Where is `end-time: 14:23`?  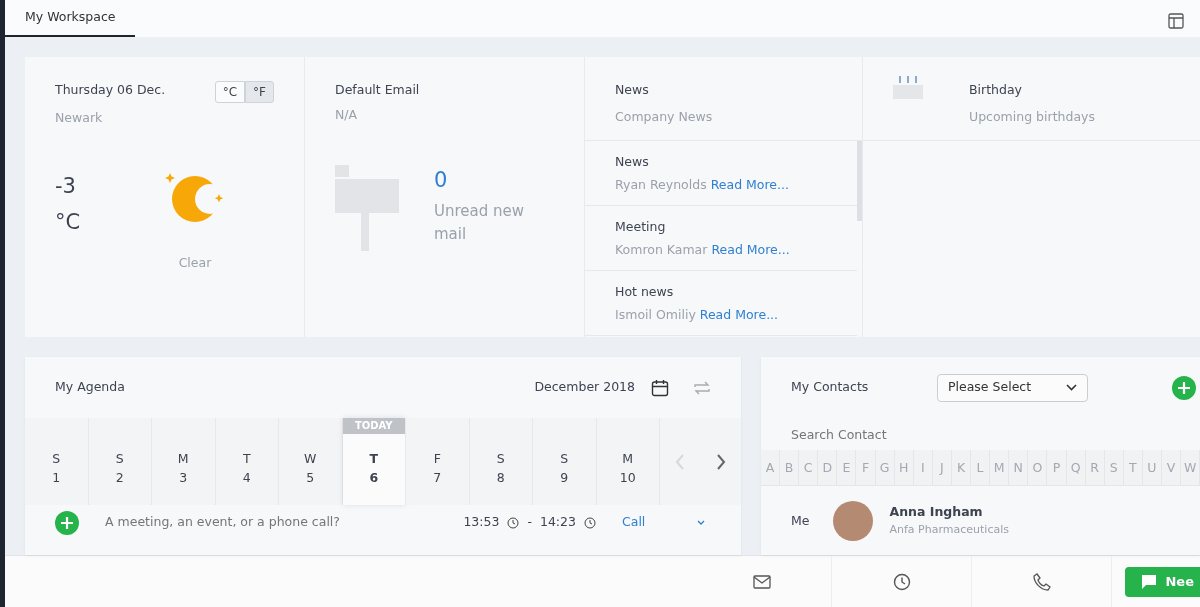
end-time: 14:23 is located at coordinates (557, 522).